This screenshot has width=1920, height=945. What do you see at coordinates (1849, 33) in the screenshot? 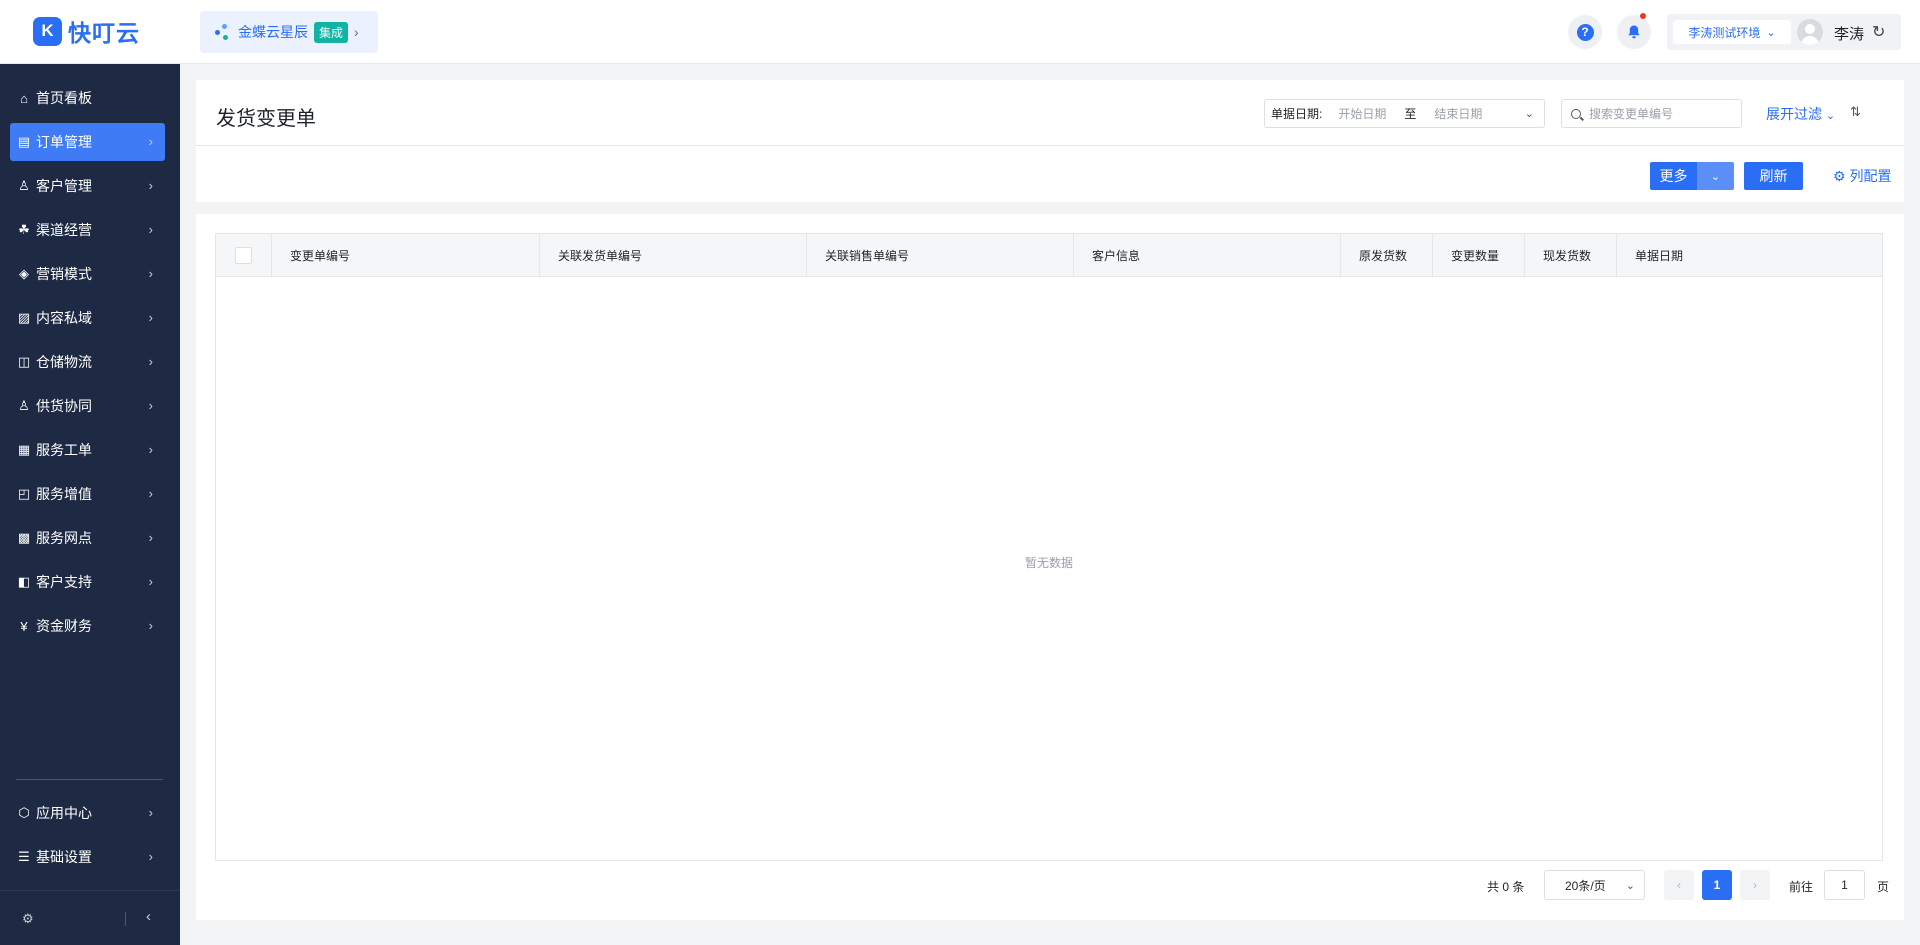
I see `user-name: 李涛` at bounding box center [1849, 33].